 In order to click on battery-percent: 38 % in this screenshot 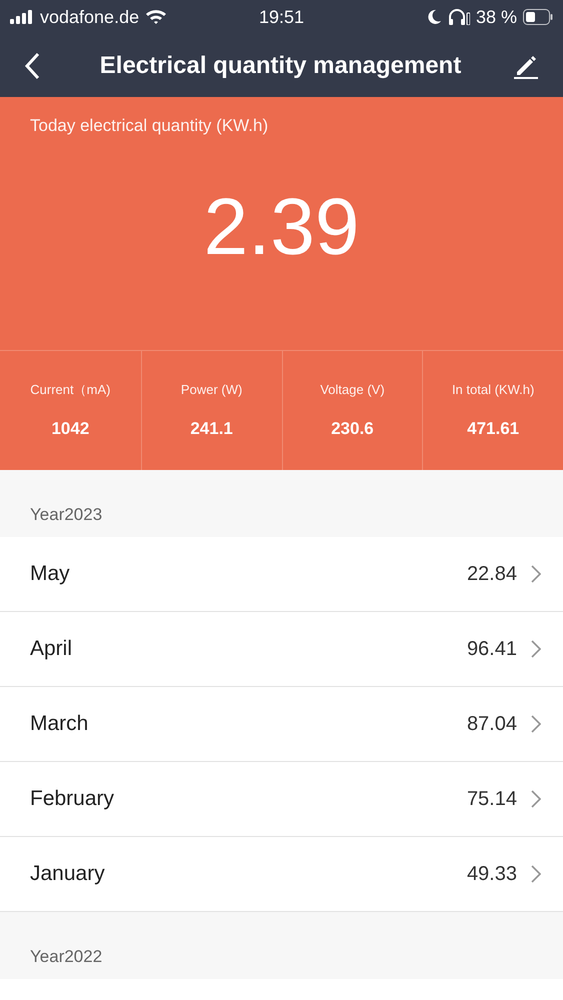, I will do `click(496, 17)`.